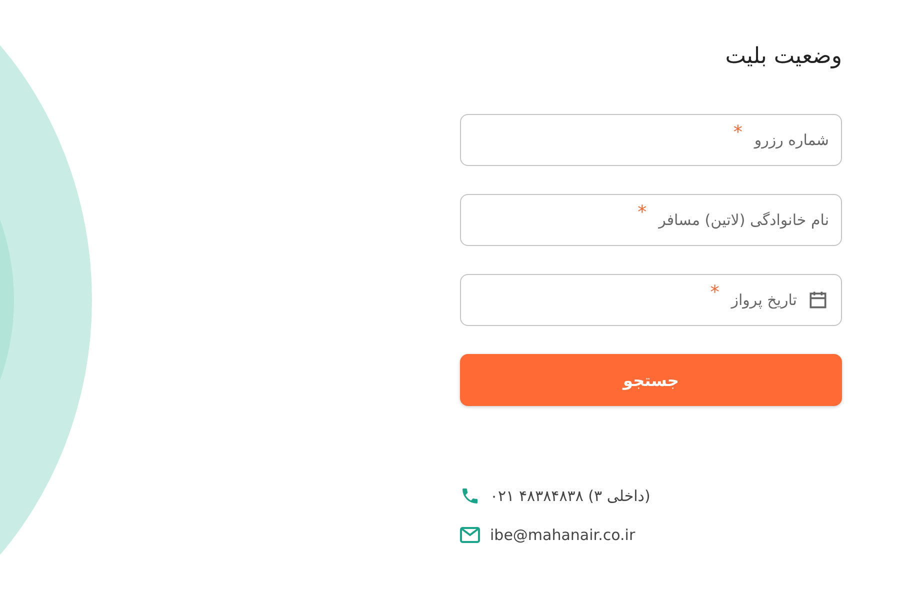 The width and height of the screenshot is (900, 600). What do you see at coordinates (764, 300) in the screenshot?
I see `field-label: تاریخ پرواز` at bounding box center [764, 300].